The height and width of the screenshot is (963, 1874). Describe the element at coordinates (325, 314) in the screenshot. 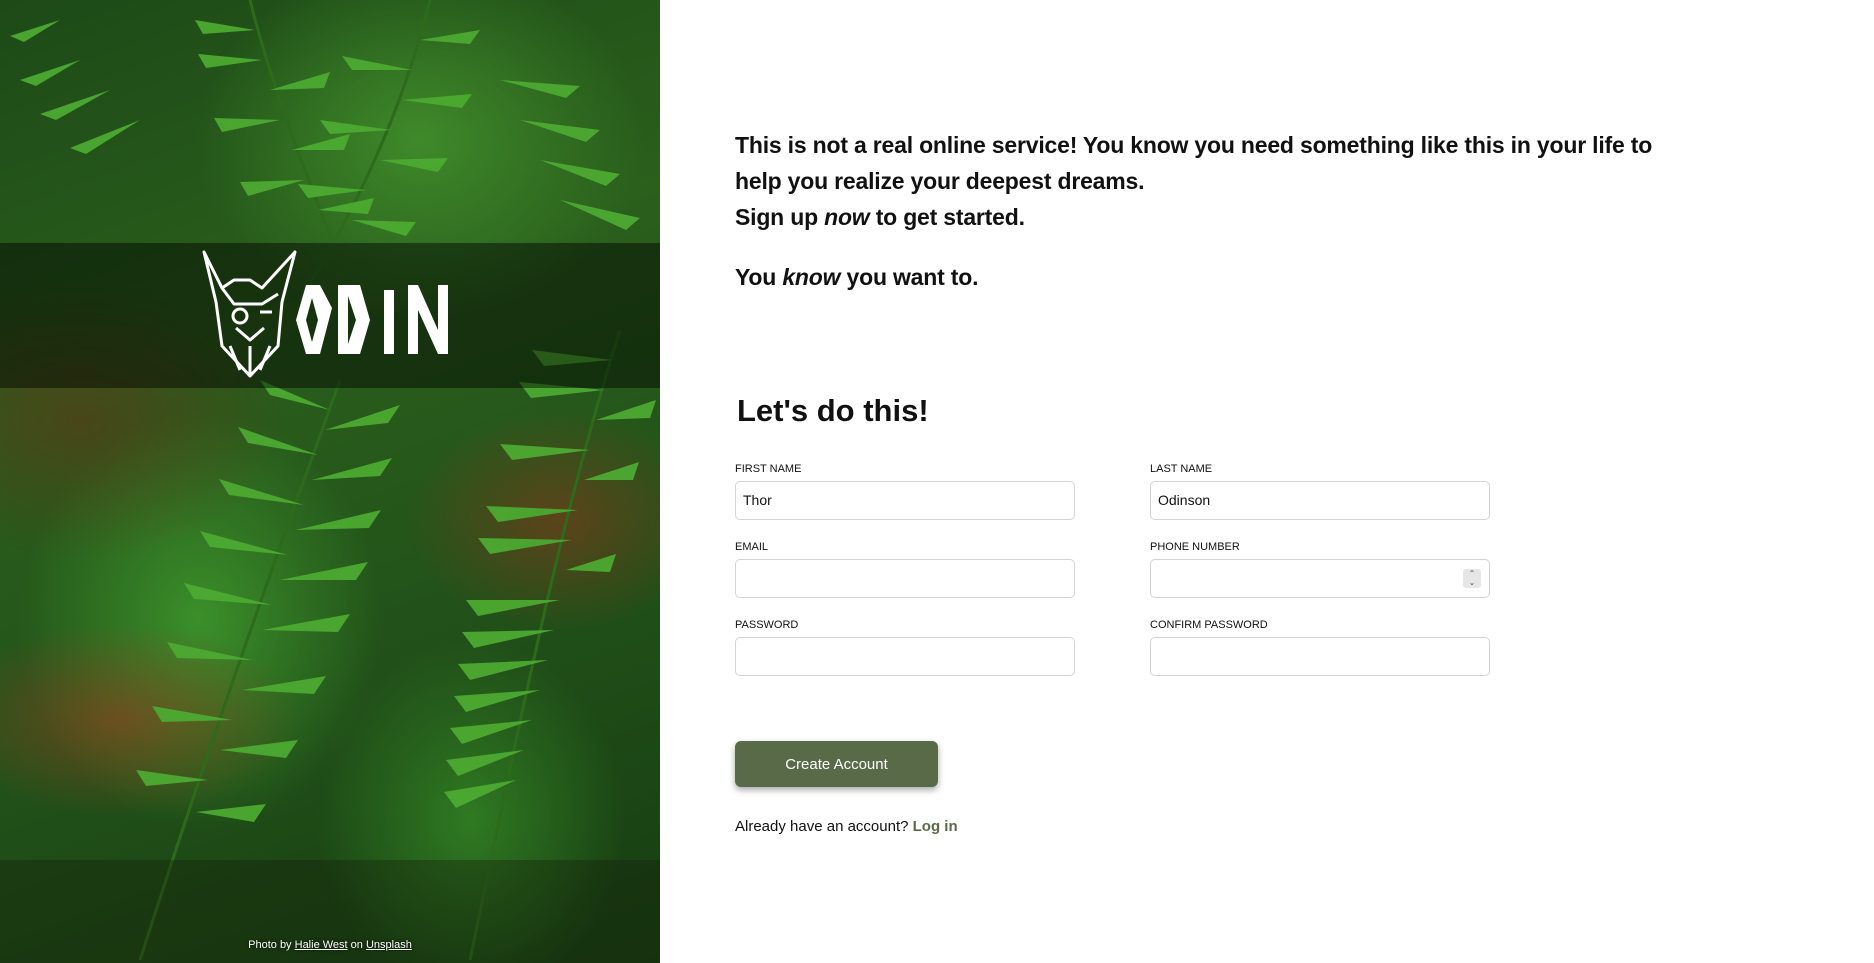

I see `odin-logo` at that location.